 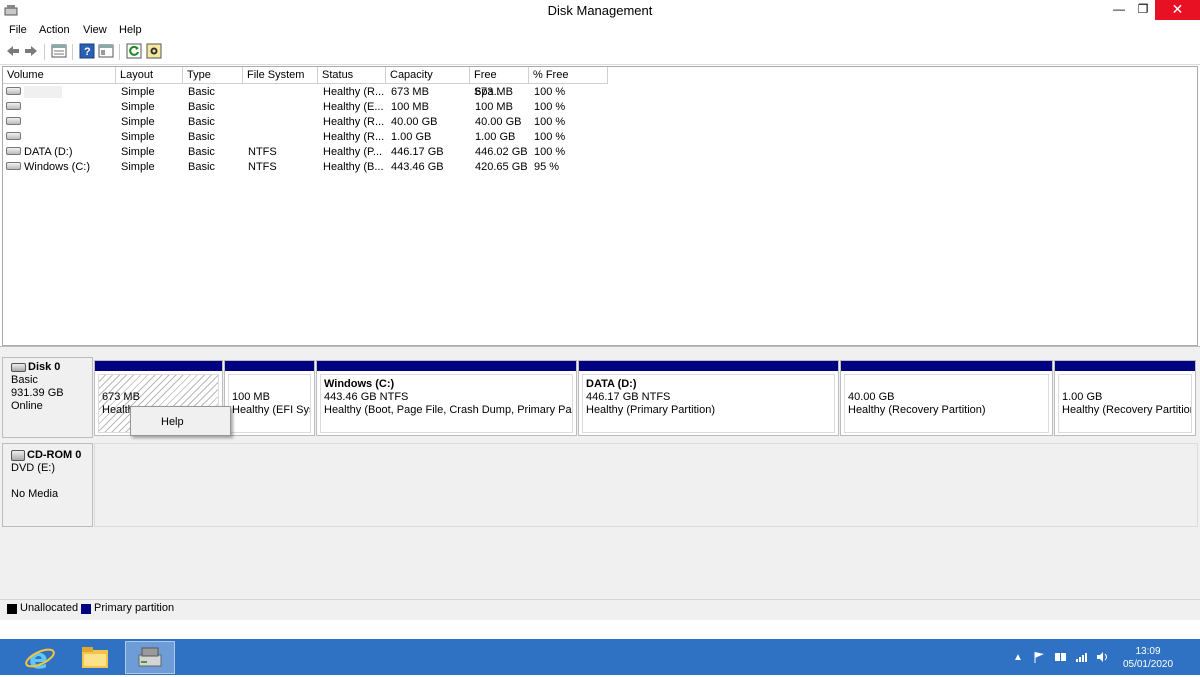 What do you see at coordinates (172, 422) in the screenshot?
I see `context-menu-help: Help` at bounding box center [172, 422].